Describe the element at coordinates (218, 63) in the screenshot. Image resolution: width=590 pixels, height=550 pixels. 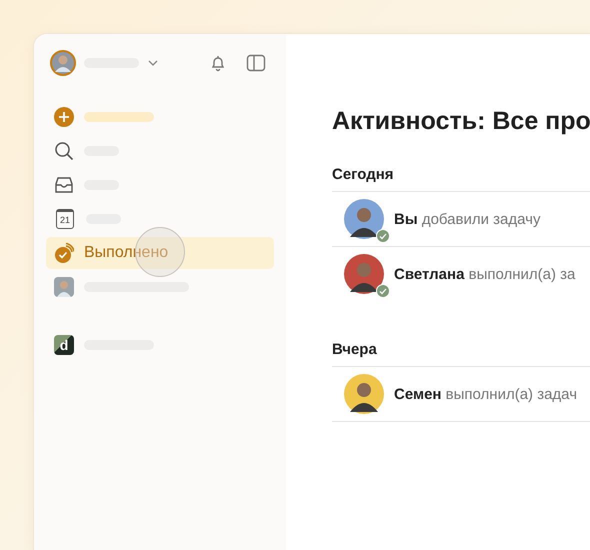
I see `bell-icon` at that location.